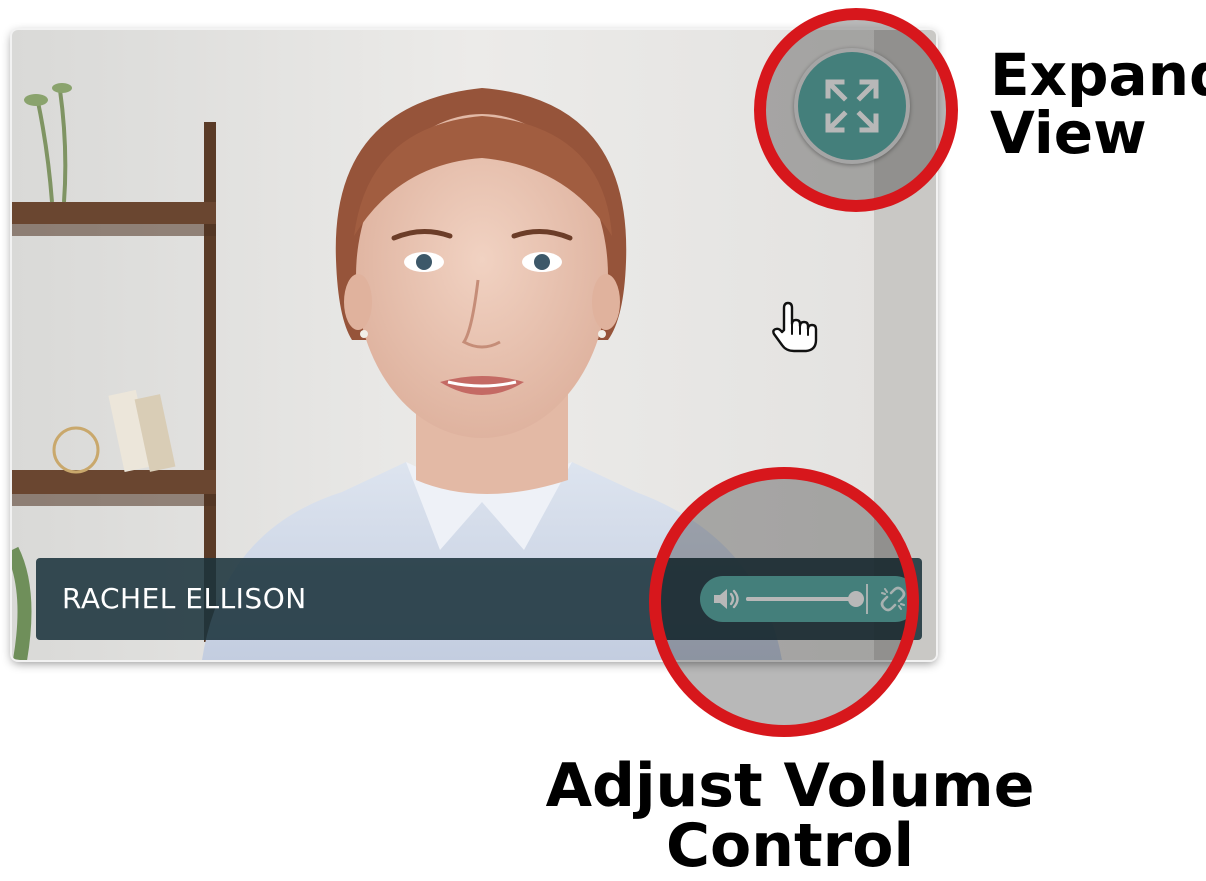  Describe the element at coordinates (790, 786) in the screenshot. I see `callout-line: Adjust Volume` at that location.